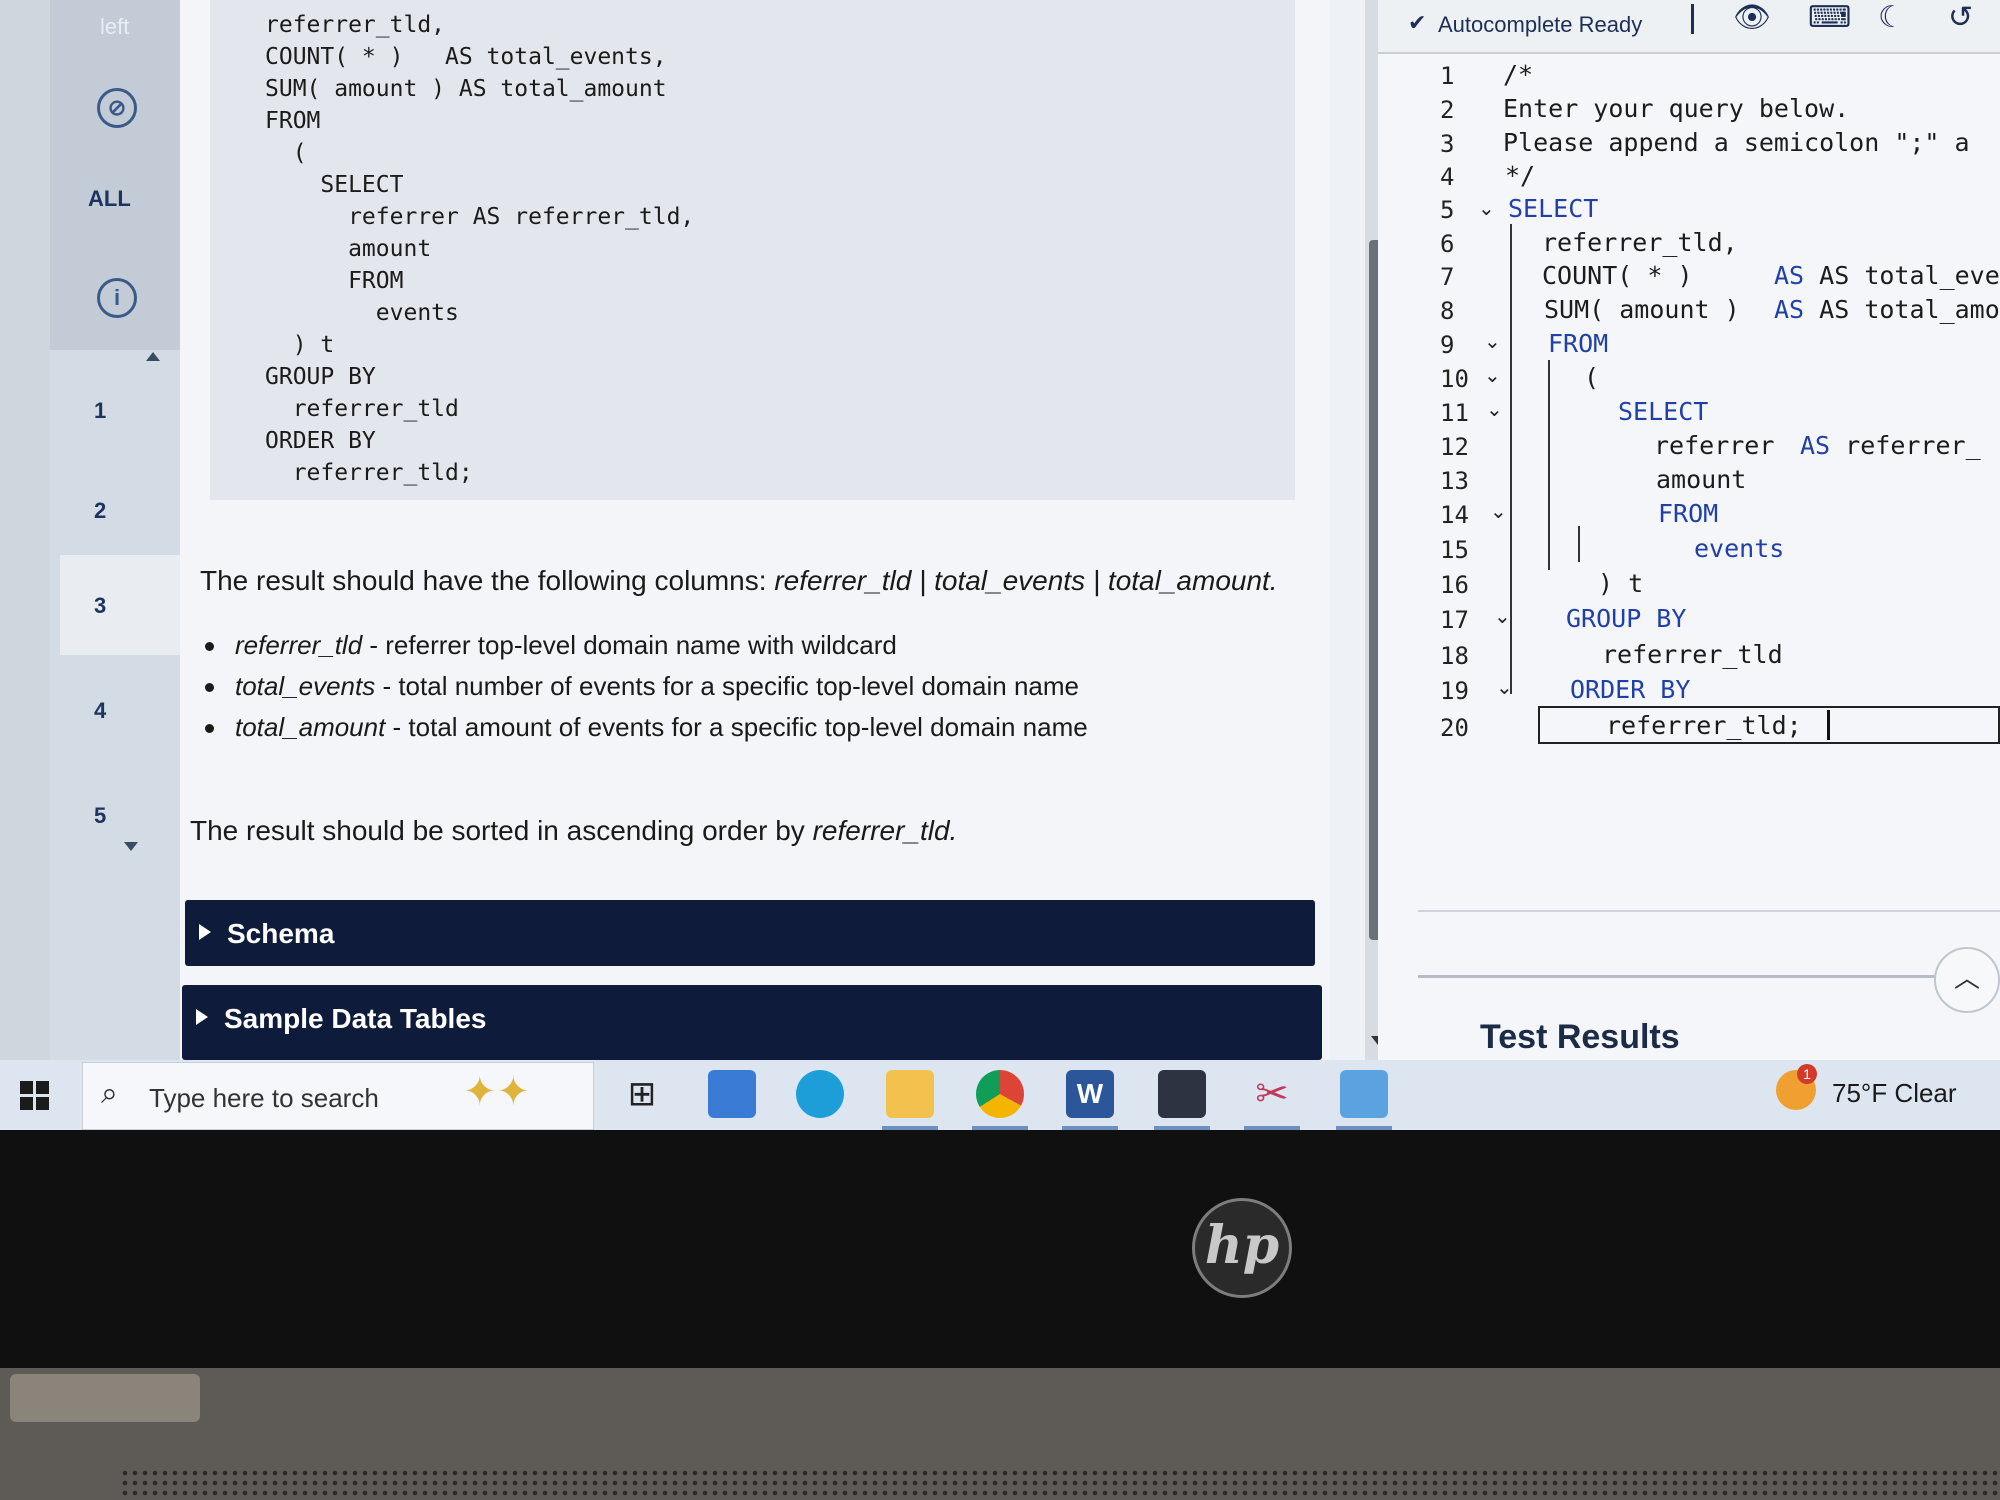 The height and width of the screenshot is (1500, 2000). I want to click on question-1: 1, so click(120, 410).